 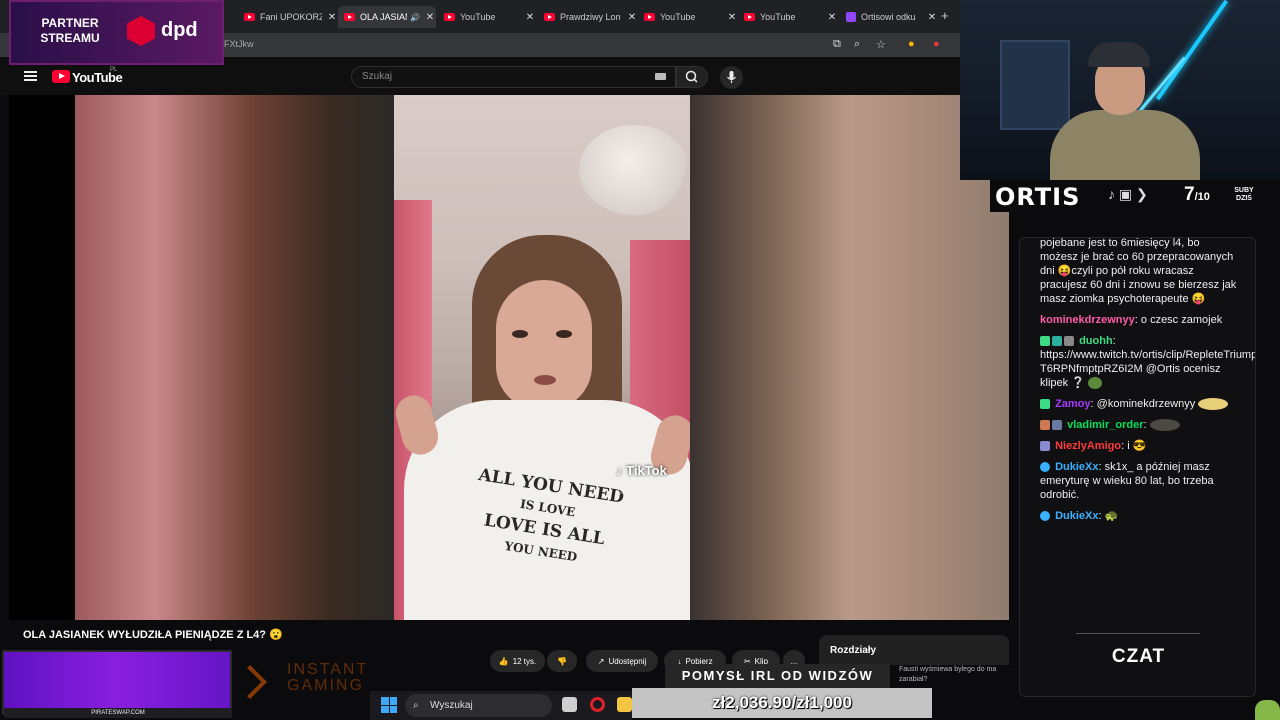 What do you see at coordinates (478, 705) in the screenshot?
I see `taskbar-search-input: ⌕ Wyszukaj` at bounding box center [478, 705].